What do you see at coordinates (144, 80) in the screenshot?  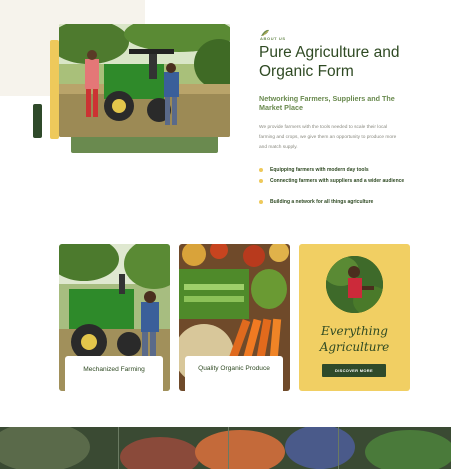 I see `farmers-tractor-photo` at bounding box center [144, 80].